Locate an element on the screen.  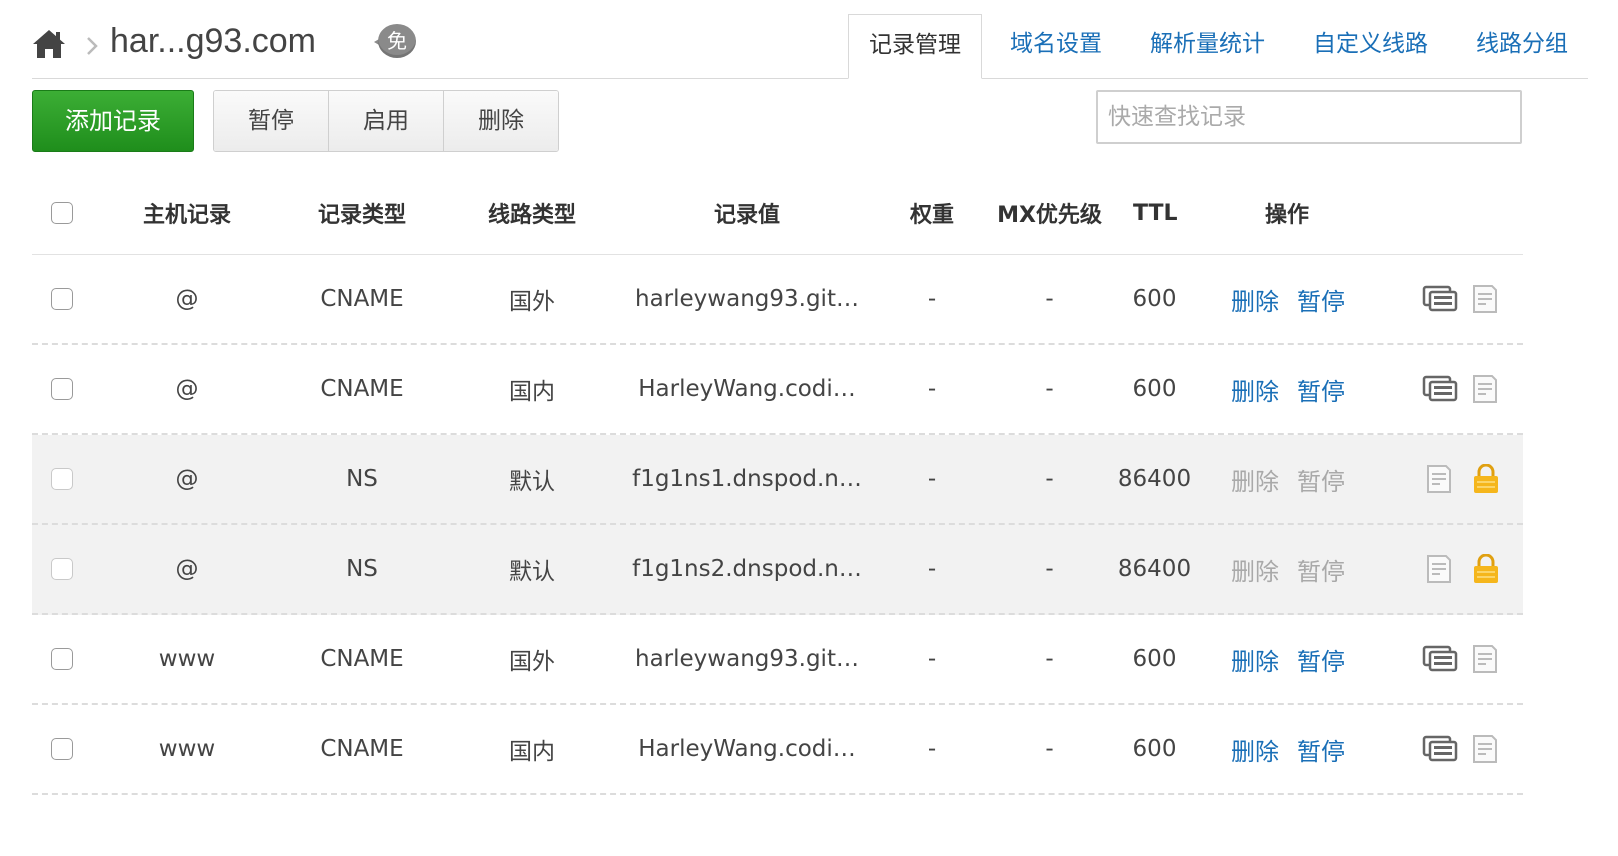
home-icon is located at coordinates (49, 44).